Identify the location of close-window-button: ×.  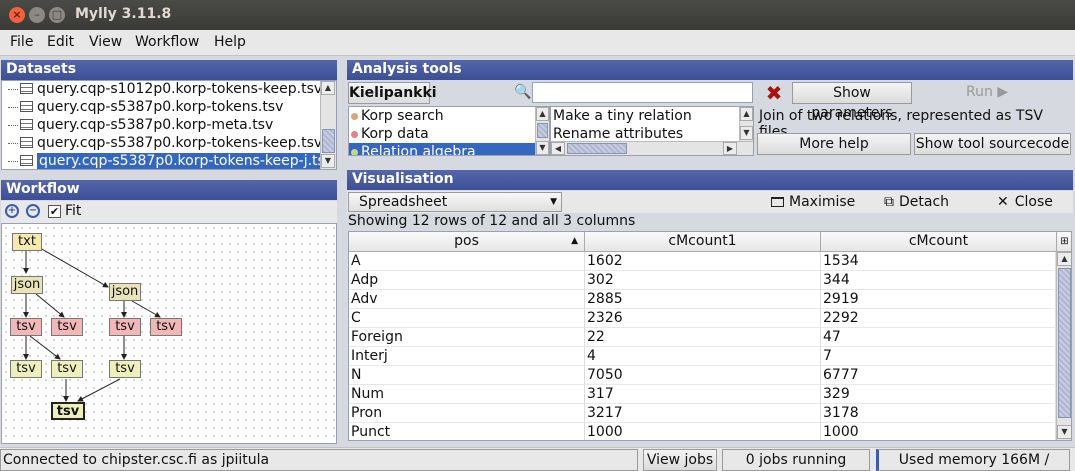
(17, 15).